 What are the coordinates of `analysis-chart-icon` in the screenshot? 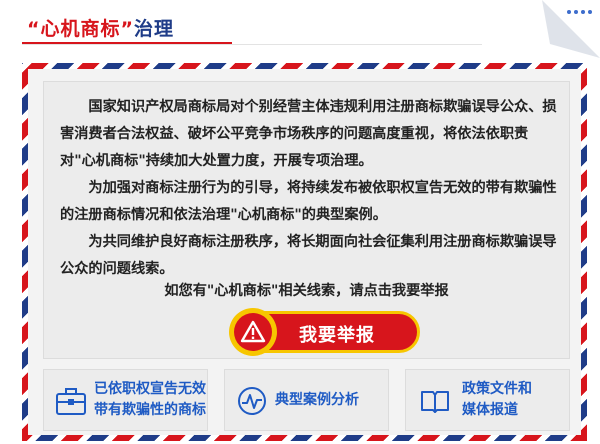 It's located at (252, 401).